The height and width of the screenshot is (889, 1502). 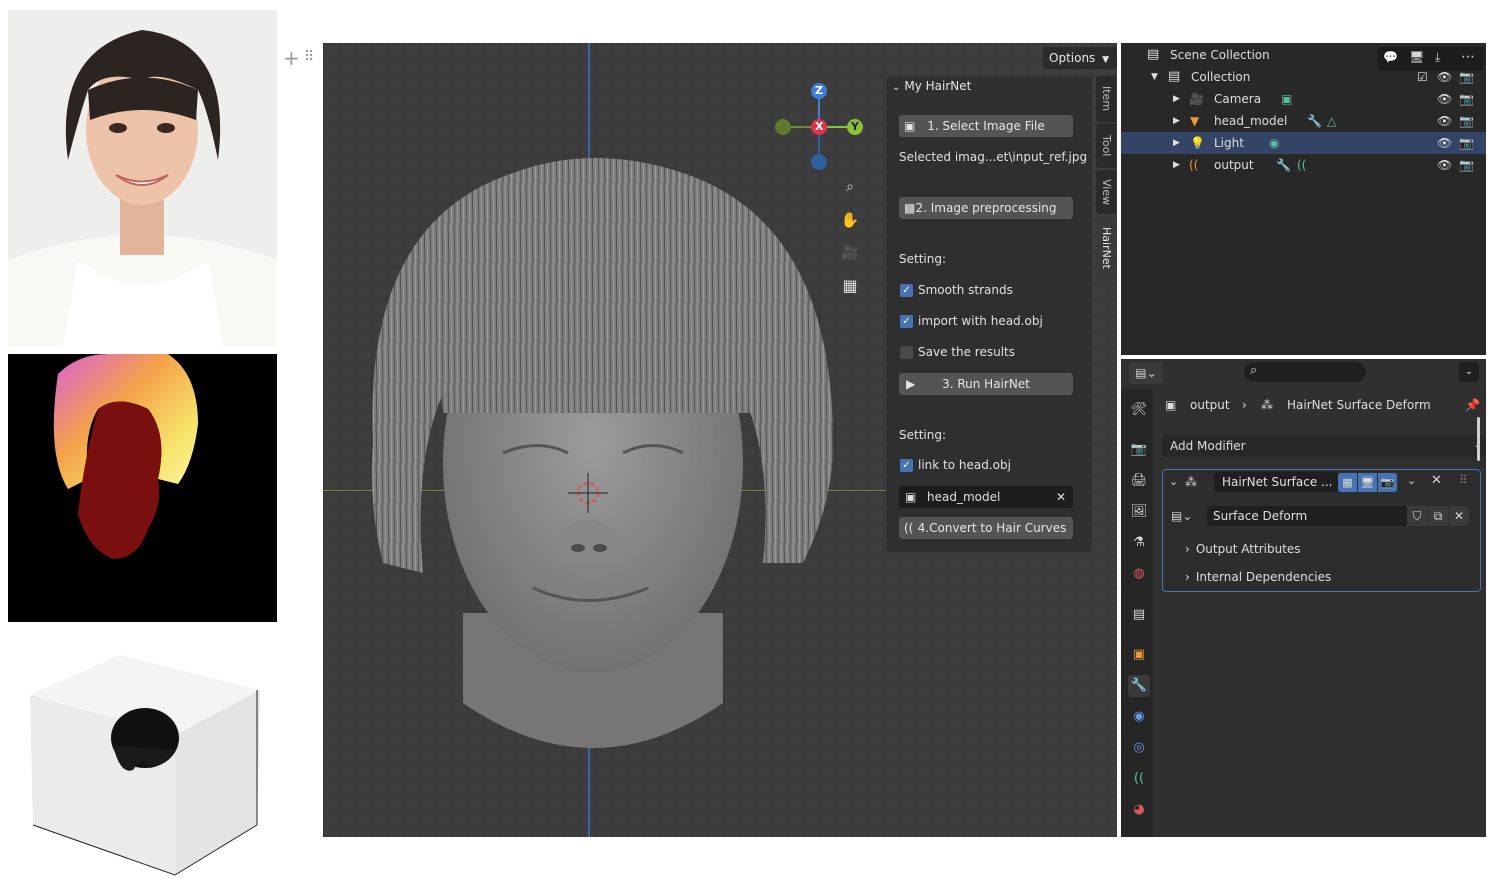 I want to click on fake-user-icon: ⛉, so click(x=1417, y=516).